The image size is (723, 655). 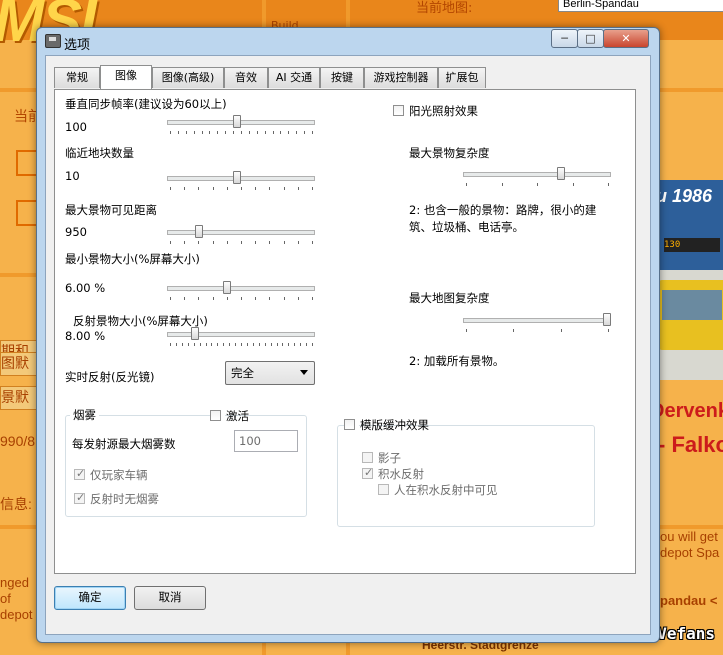 What do you see at coordinates (270, 373) in the screenshot?
I see `realtime-reflection-select: 完全` at bounding box center [270, 373].